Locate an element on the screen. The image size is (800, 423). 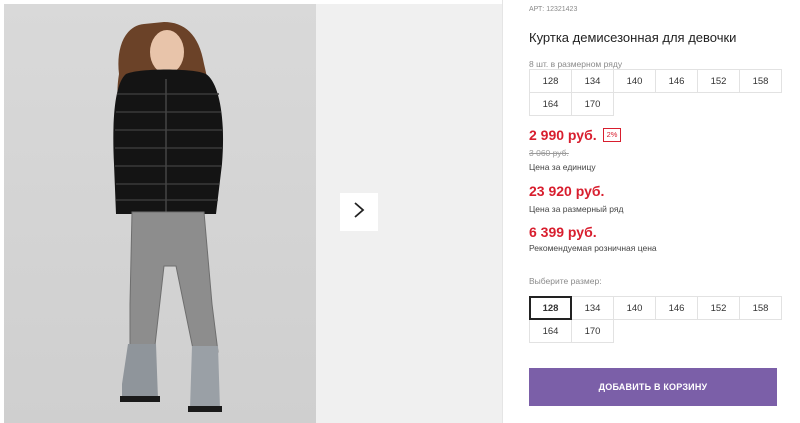
size-option-134: 134 is located at coordinates (592, 308).